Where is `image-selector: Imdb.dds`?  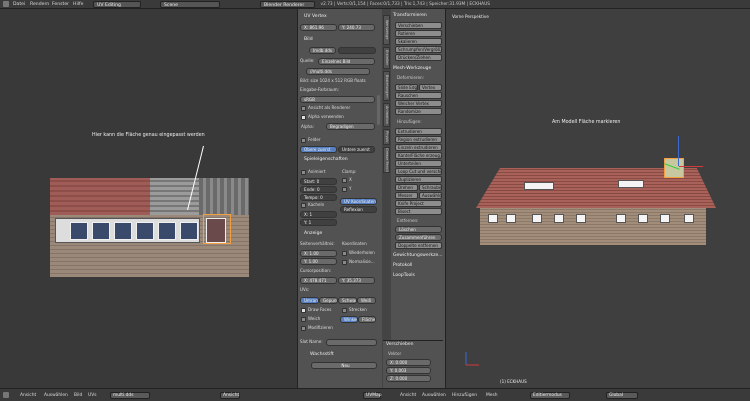 image-selector: Imdb.dds is located at coordinates (322, 50).